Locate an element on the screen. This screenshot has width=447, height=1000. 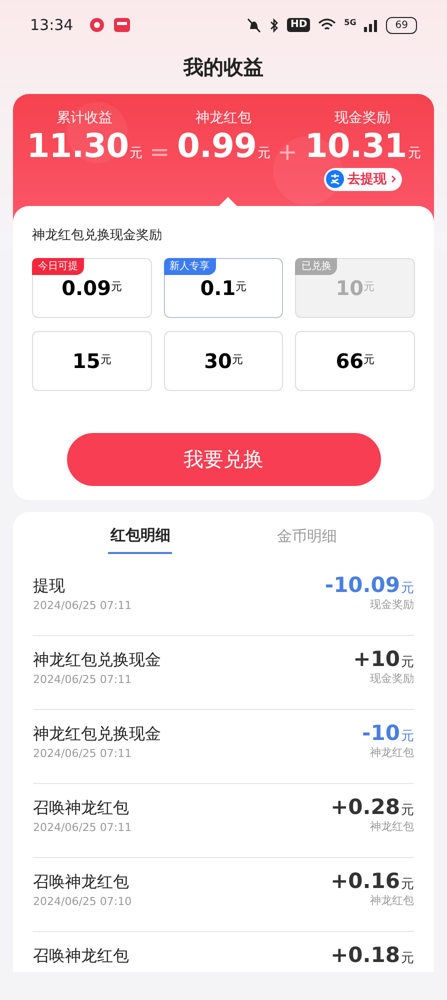
bluetooth-icon is located at coordinates (274, 25).